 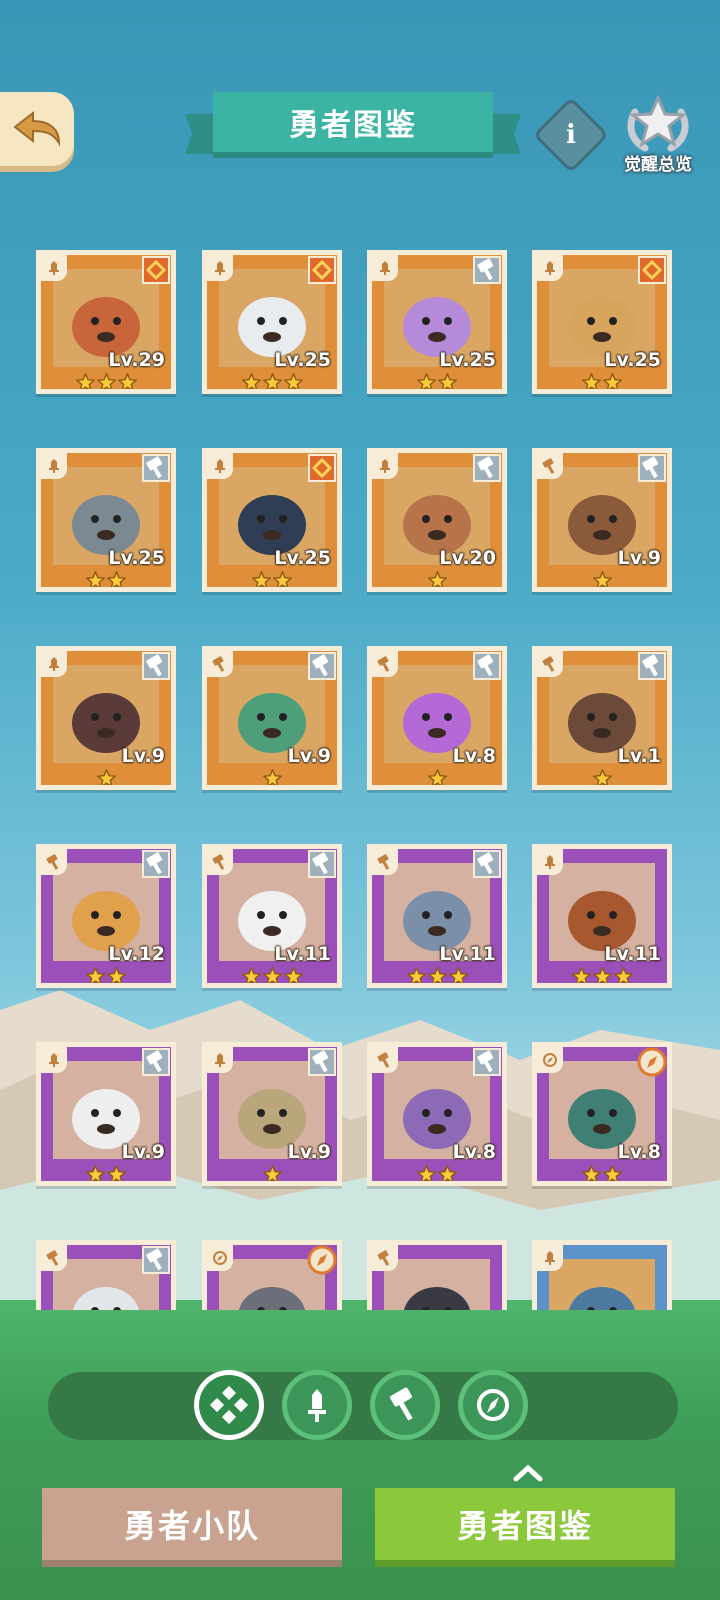 What do you see at coordinates (37, 129) in the screenshot?
I see `back-button` at bounding box center [37, 129].